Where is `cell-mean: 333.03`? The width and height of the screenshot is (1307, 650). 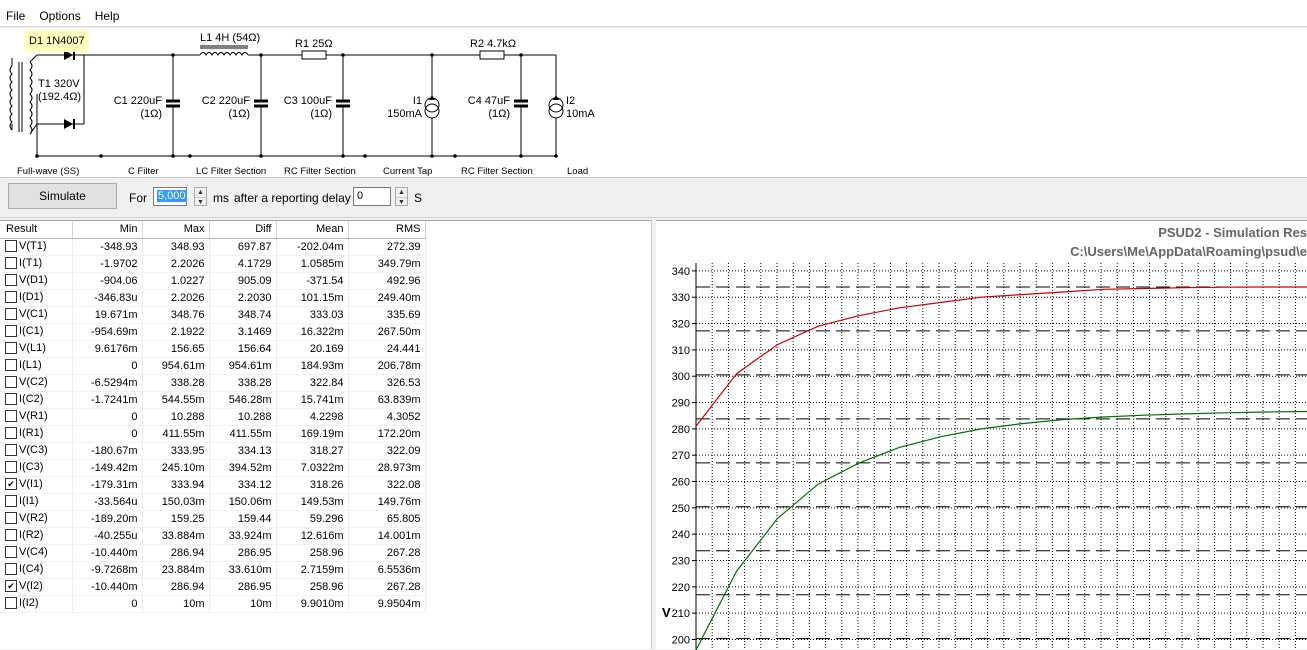 cell-mean: 333.03 is located at coordinates (312, 314).